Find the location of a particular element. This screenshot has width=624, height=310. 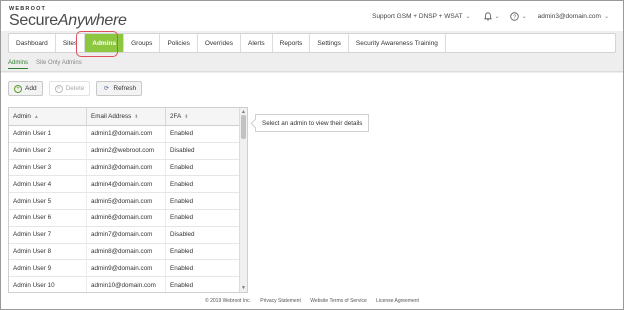

refresh-label: Refresh is located at coordinates (125, 88).